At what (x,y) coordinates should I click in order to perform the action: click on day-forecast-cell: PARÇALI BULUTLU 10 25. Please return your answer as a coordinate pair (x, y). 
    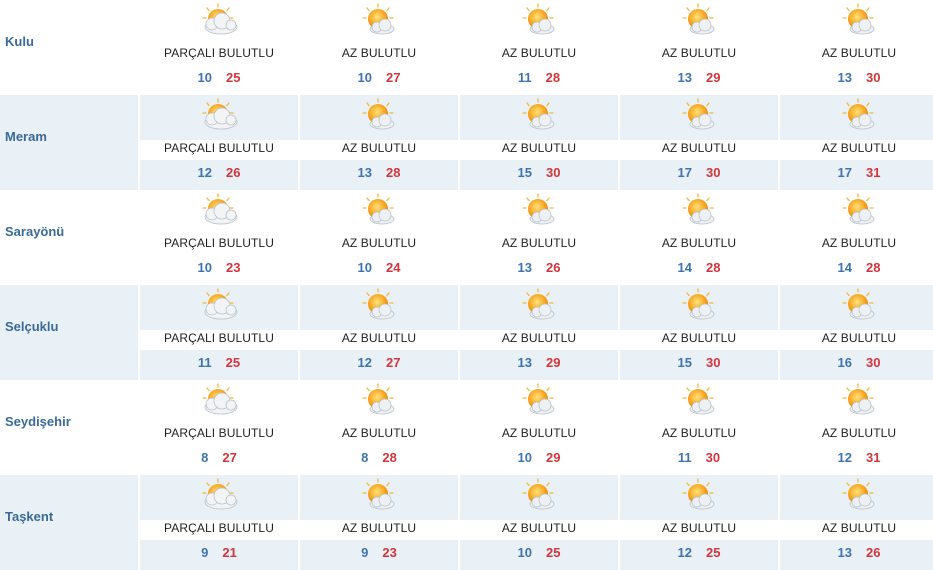
    Looking at the image, I should click on (219, 47).